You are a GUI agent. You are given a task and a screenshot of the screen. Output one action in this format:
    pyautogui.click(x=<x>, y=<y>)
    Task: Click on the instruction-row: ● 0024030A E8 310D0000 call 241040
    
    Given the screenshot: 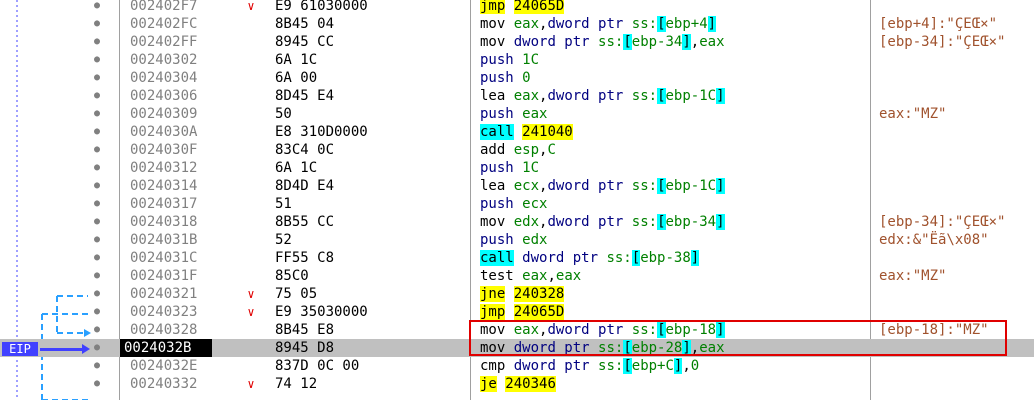 What is the action you would take?
    pyautogui.click(x=517, y=132)
    